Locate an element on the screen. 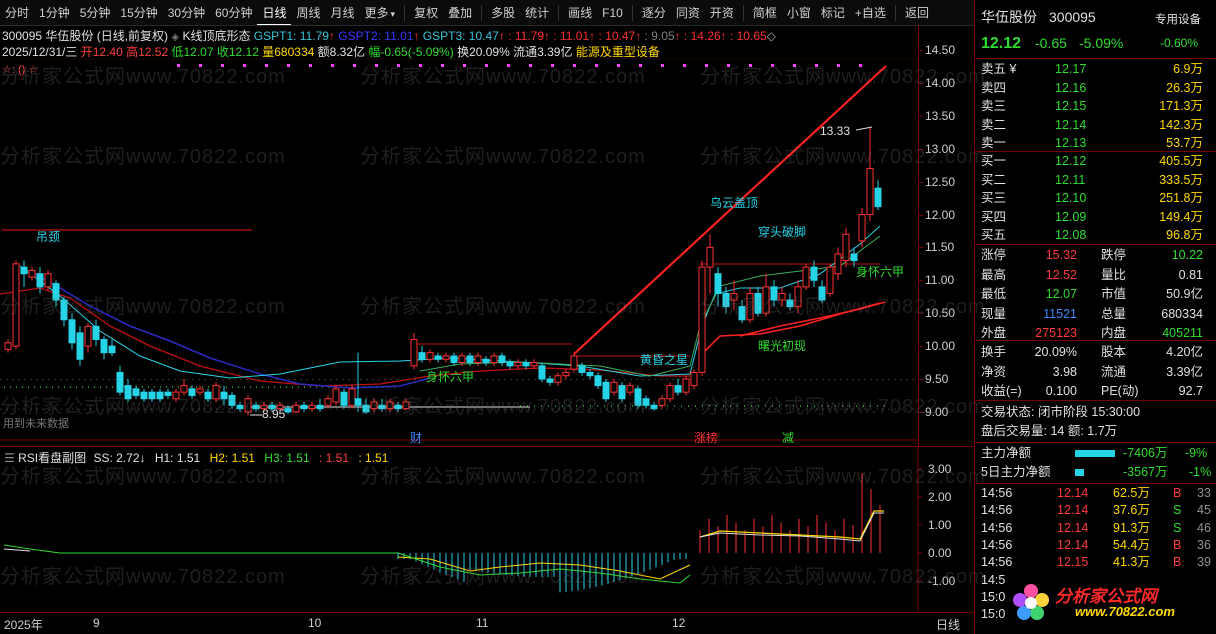 This screenshot has height=634, width=1216. toolbar-btn-9: 更多 ▾ is located at coordinates (380, 12).